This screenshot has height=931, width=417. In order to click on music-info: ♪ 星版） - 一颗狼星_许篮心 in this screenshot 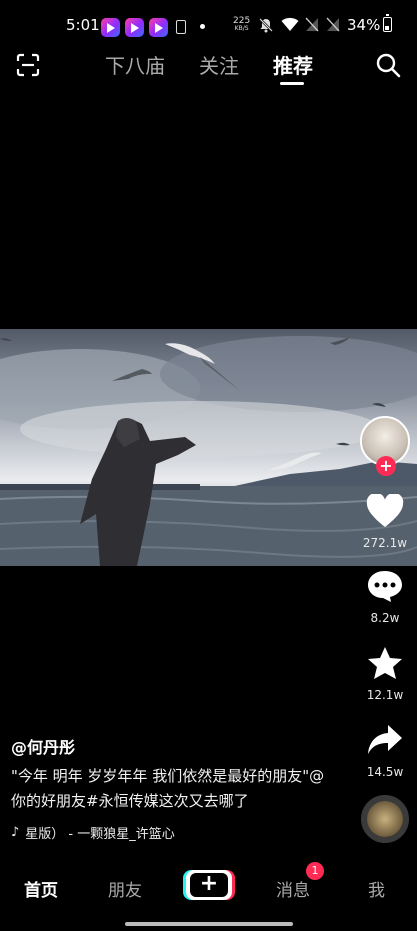, I will do `click(93, 832)`.